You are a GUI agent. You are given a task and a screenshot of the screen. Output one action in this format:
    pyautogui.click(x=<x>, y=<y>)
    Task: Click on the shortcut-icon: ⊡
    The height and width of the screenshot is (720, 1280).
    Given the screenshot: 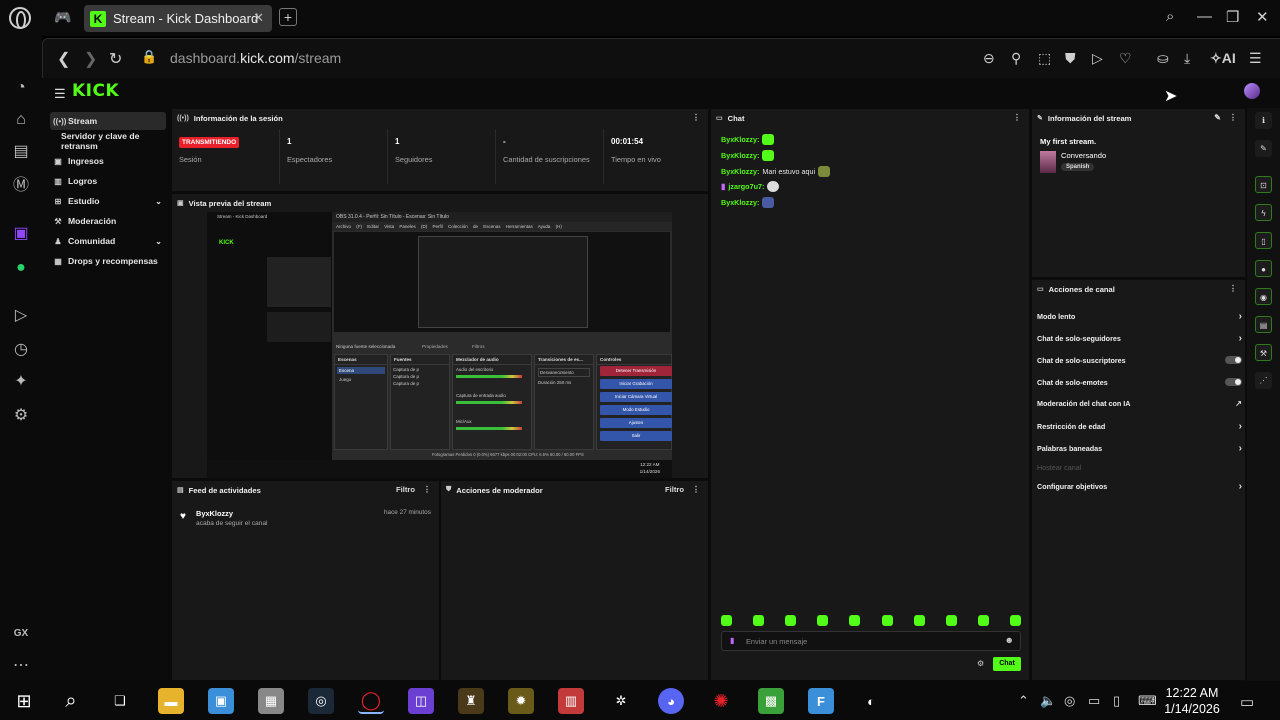 What is the action you would take?
    pyautogui.click(x=1263, y=184)
    